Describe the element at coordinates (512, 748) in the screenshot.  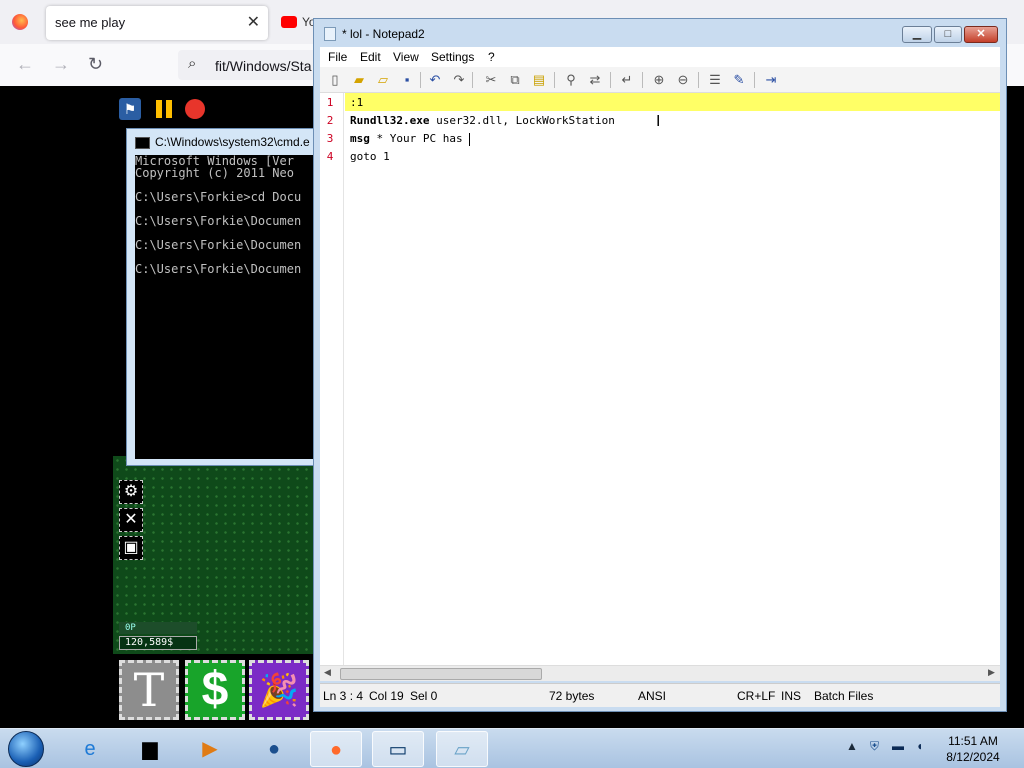
I see `taskbar: e ▆ ▶ ● ● ▭ ▱ ▲ ⛨ ▬ ◖ 11:51 AM 8/12/2024` at that location.